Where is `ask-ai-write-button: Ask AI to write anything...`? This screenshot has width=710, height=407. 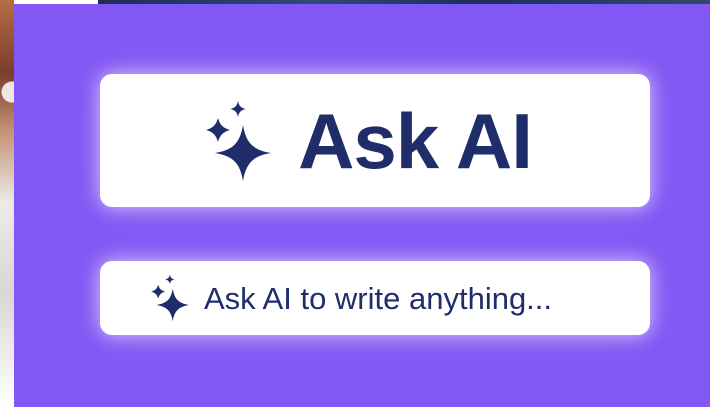 ask-ai-write-button: Ask AI to write anything... is located at coordinates (375, 298).